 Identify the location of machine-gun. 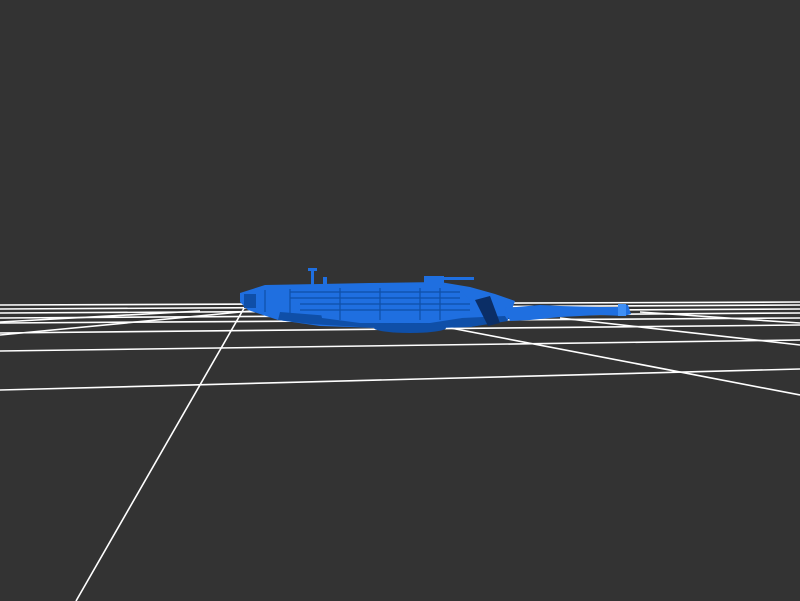
(457, 278).